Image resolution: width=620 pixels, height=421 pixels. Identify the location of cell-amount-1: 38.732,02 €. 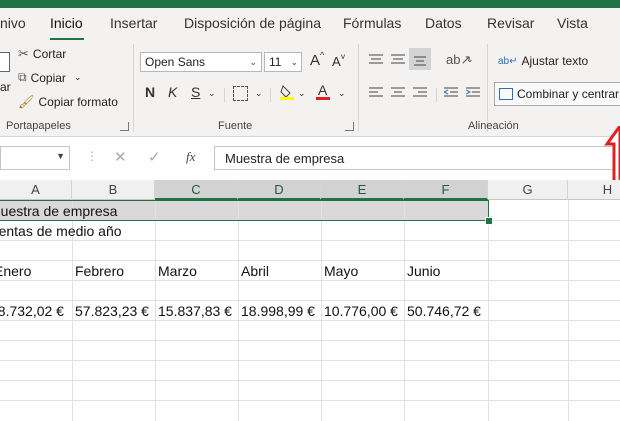
(32, 311).